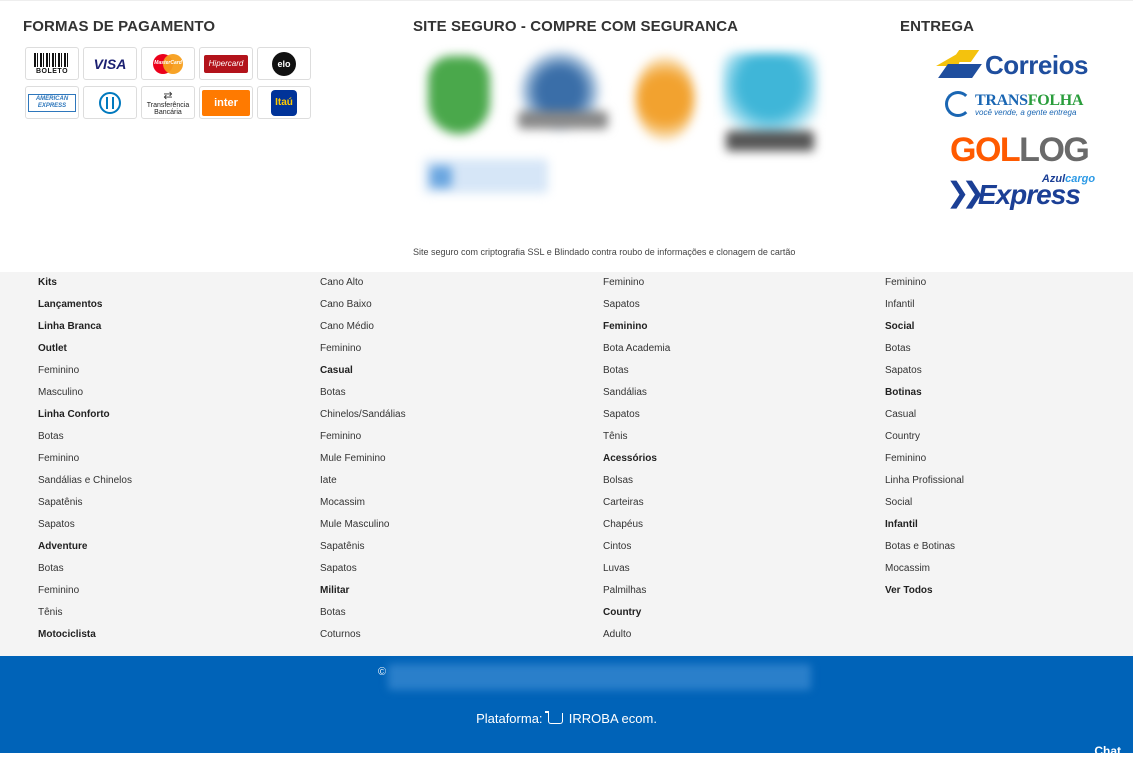  Describe the element at coordinates (363, 591) in the screenshot. I see `category-link: Militar` at that location.